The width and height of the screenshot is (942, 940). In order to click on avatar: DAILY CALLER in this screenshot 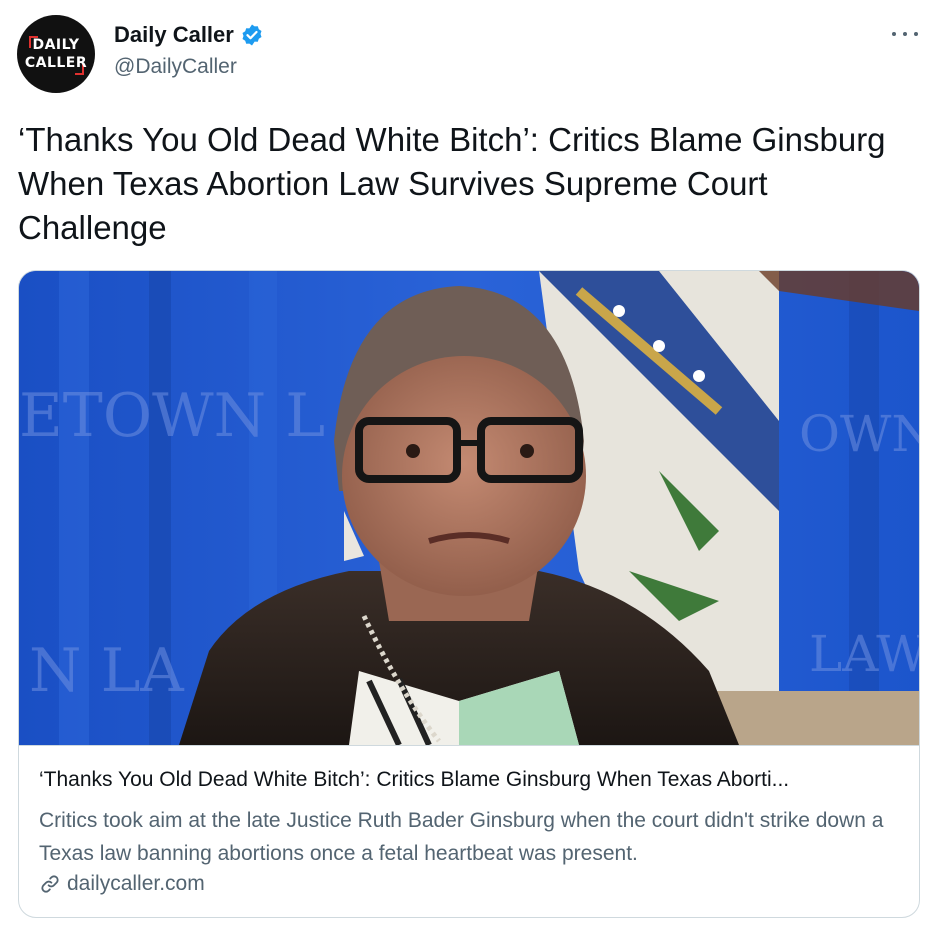, I will do `click(56, 54)`.